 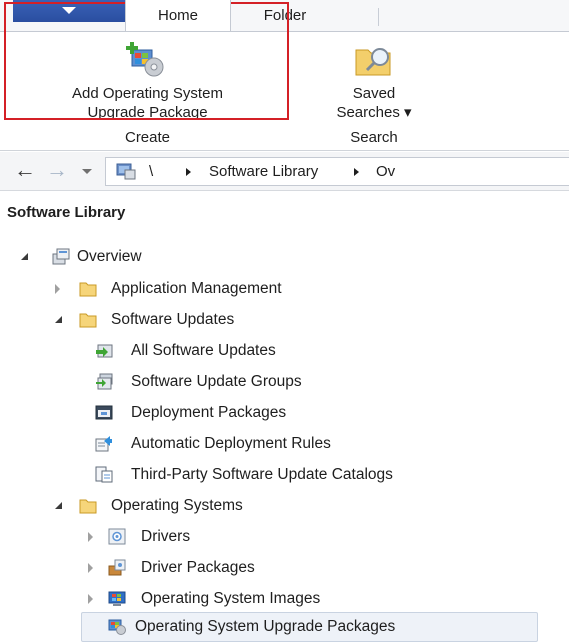 What do you see at coordinates (178, 15) in the screenshot?
I see `tab-home: Home` at bounding box center [178, 15].